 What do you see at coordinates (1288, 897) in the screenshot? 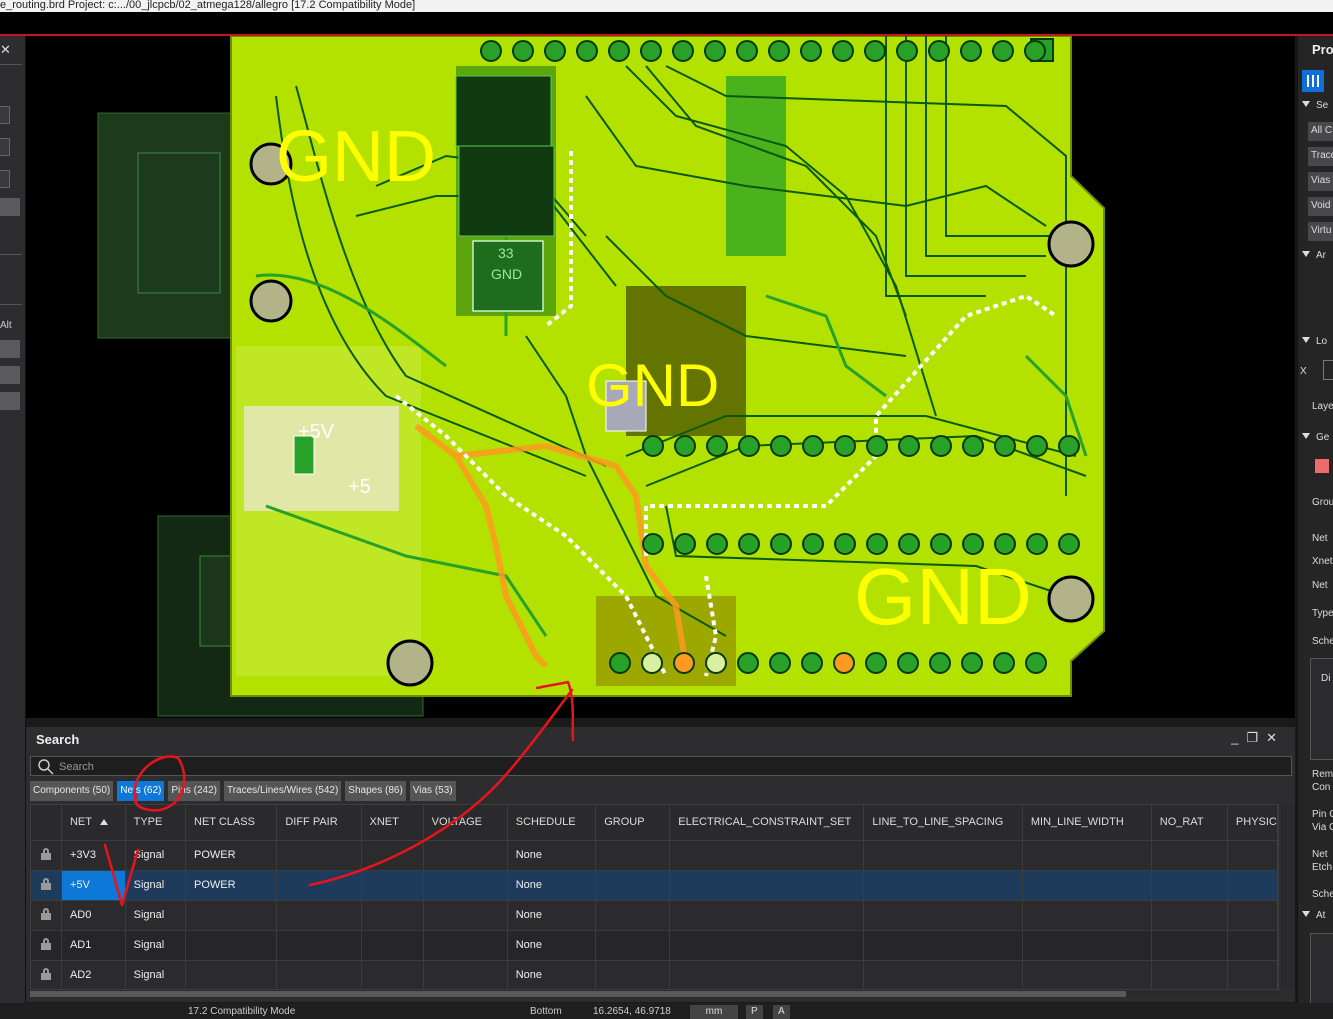
I see `vertical-scrollbar` at bounding box center [1288, 897].